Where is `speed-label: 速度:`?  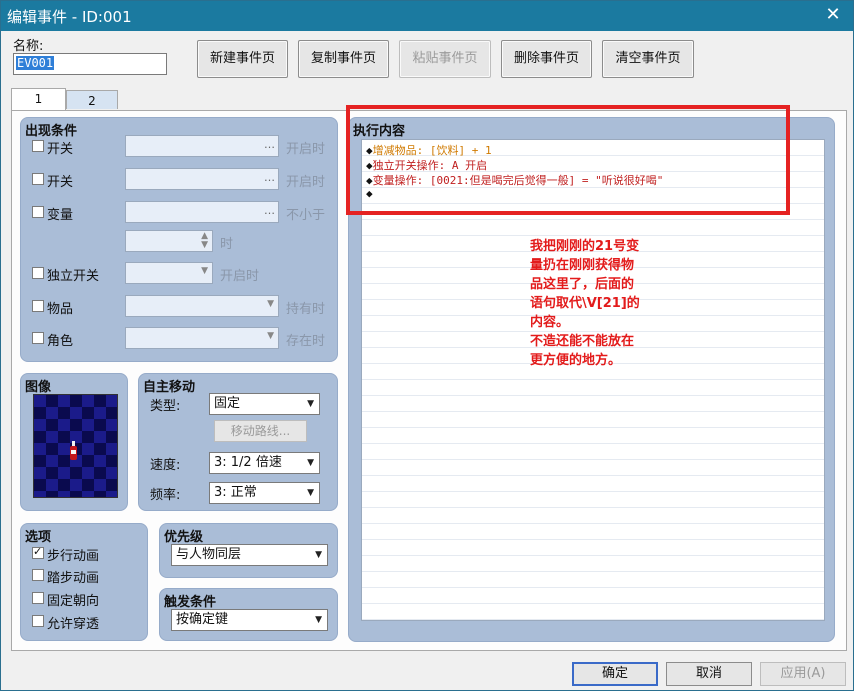
speed-label: 速度: is located at coordinates (165, 465).